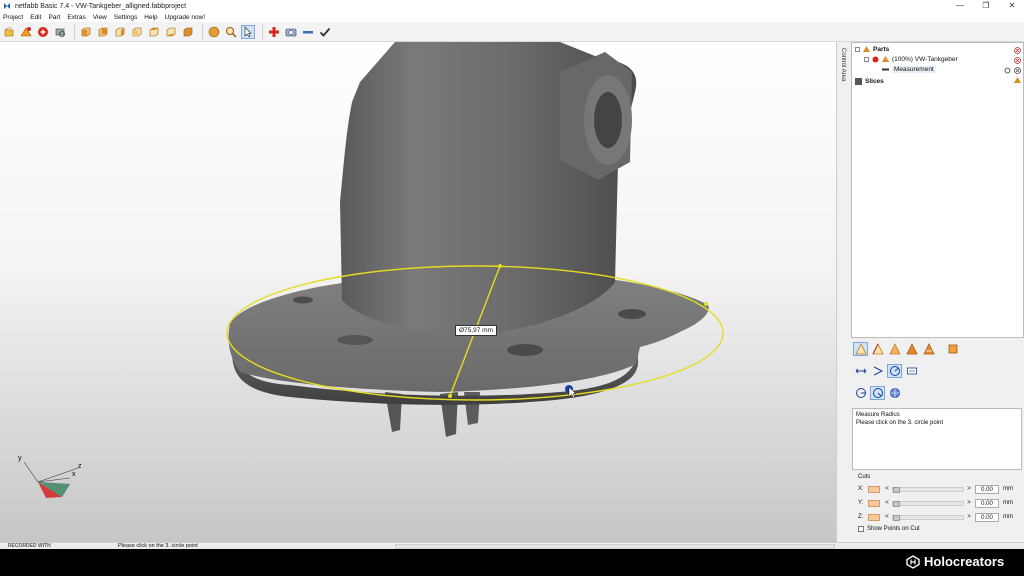  I want to click on view-left-icon, so click(120, 31).